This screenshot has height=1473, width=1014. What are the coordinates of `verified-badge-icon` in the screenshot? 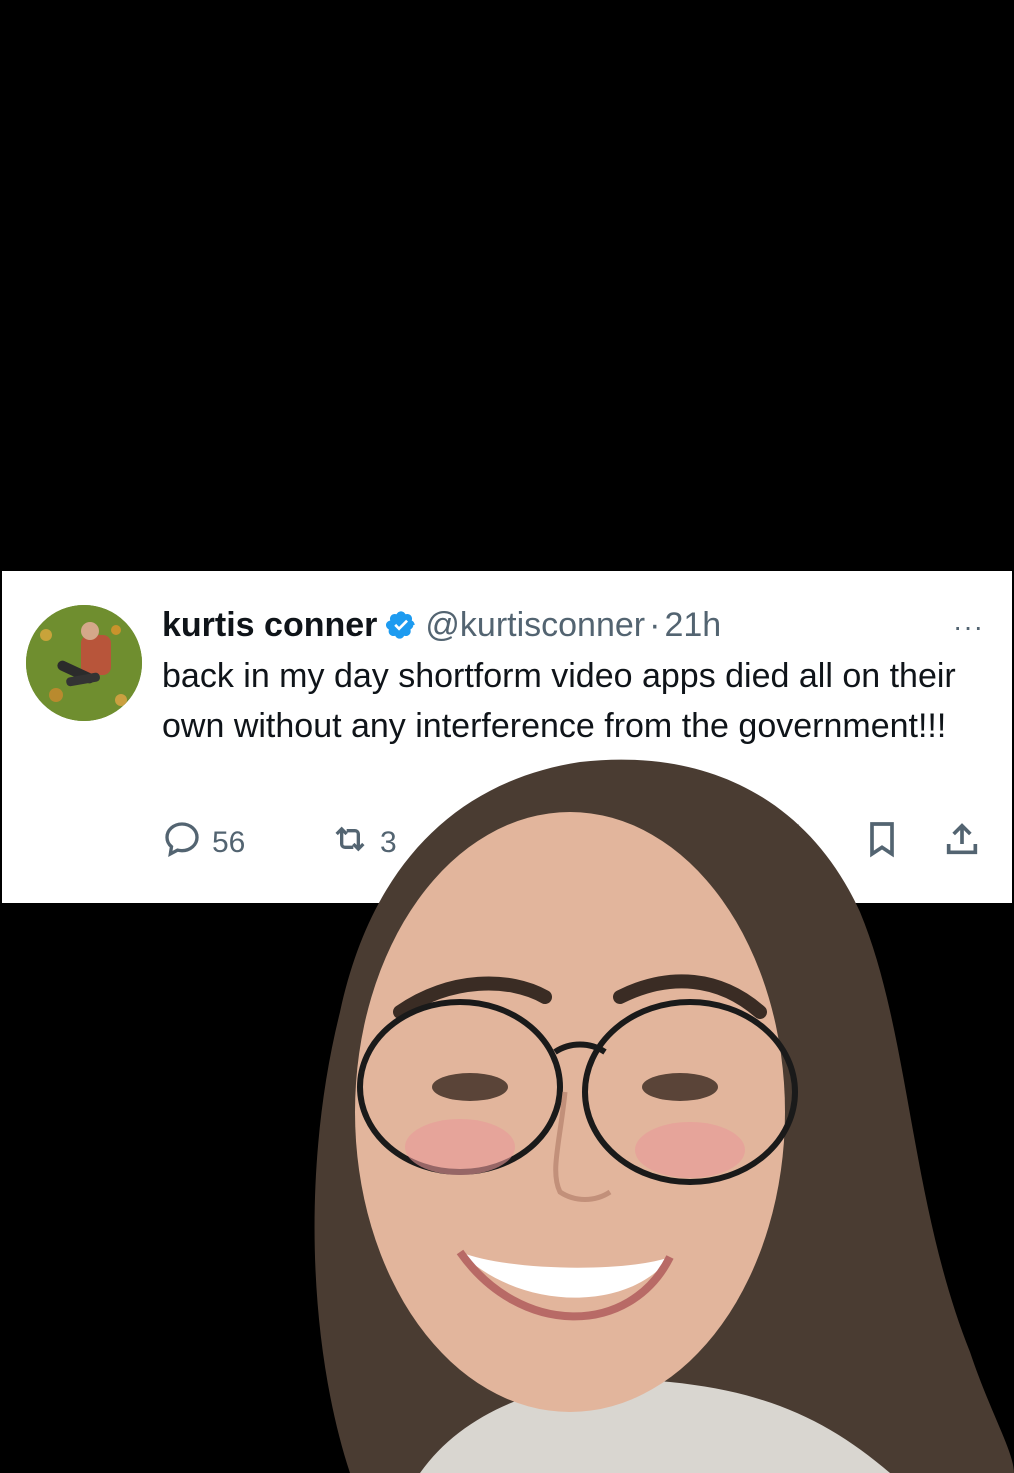 It's located at (401, 625).